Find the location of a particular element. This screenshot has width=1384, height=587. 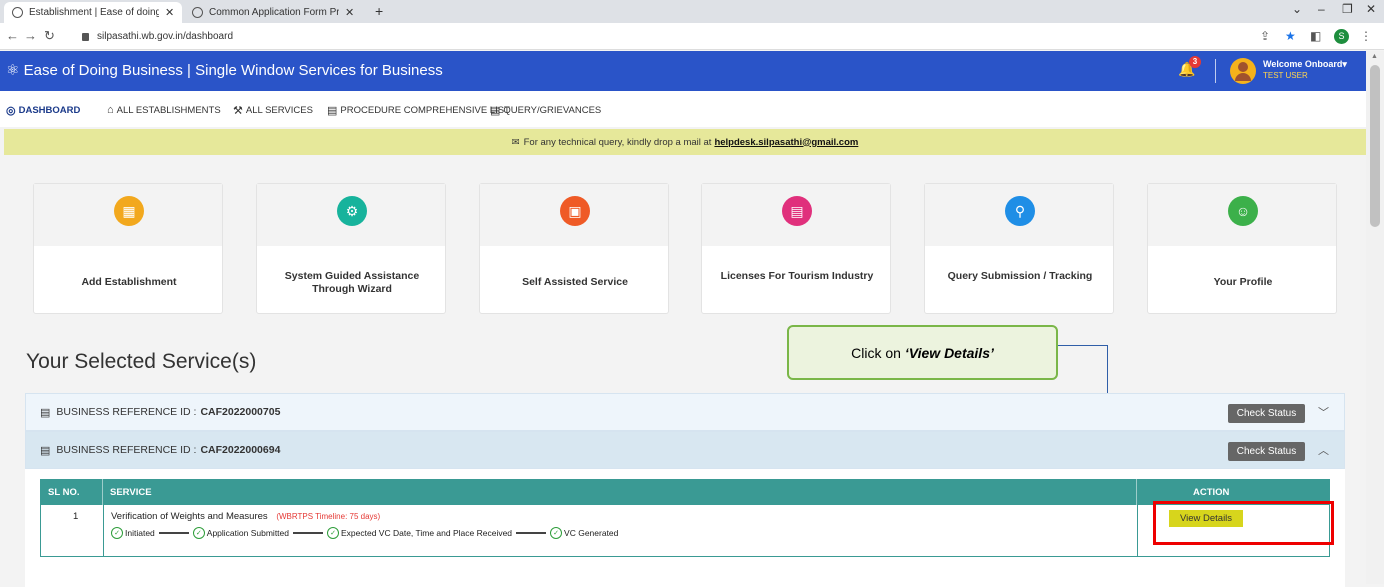

sl-cell: 1 is located at coordinates (76, 516).